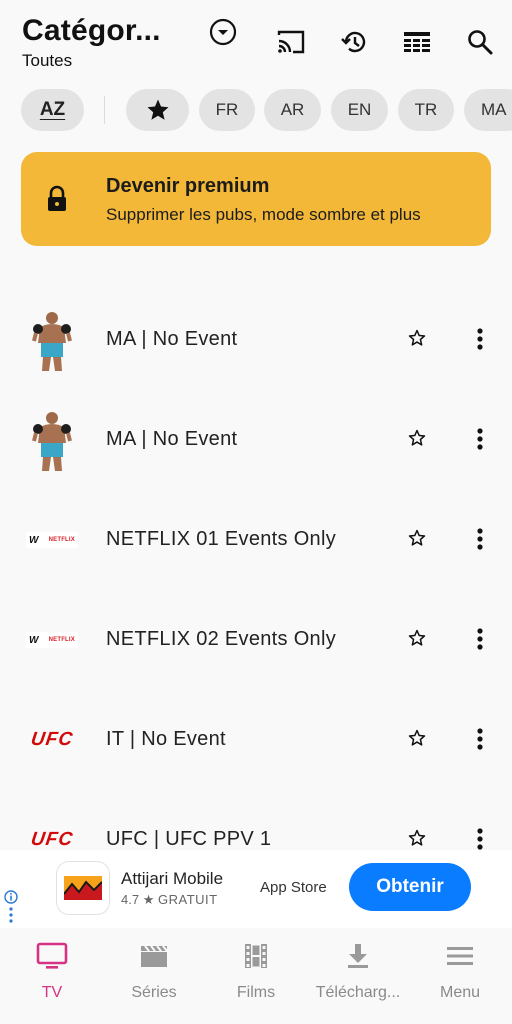  I want to click on chip-language-ar: AR, so click(292, 110).